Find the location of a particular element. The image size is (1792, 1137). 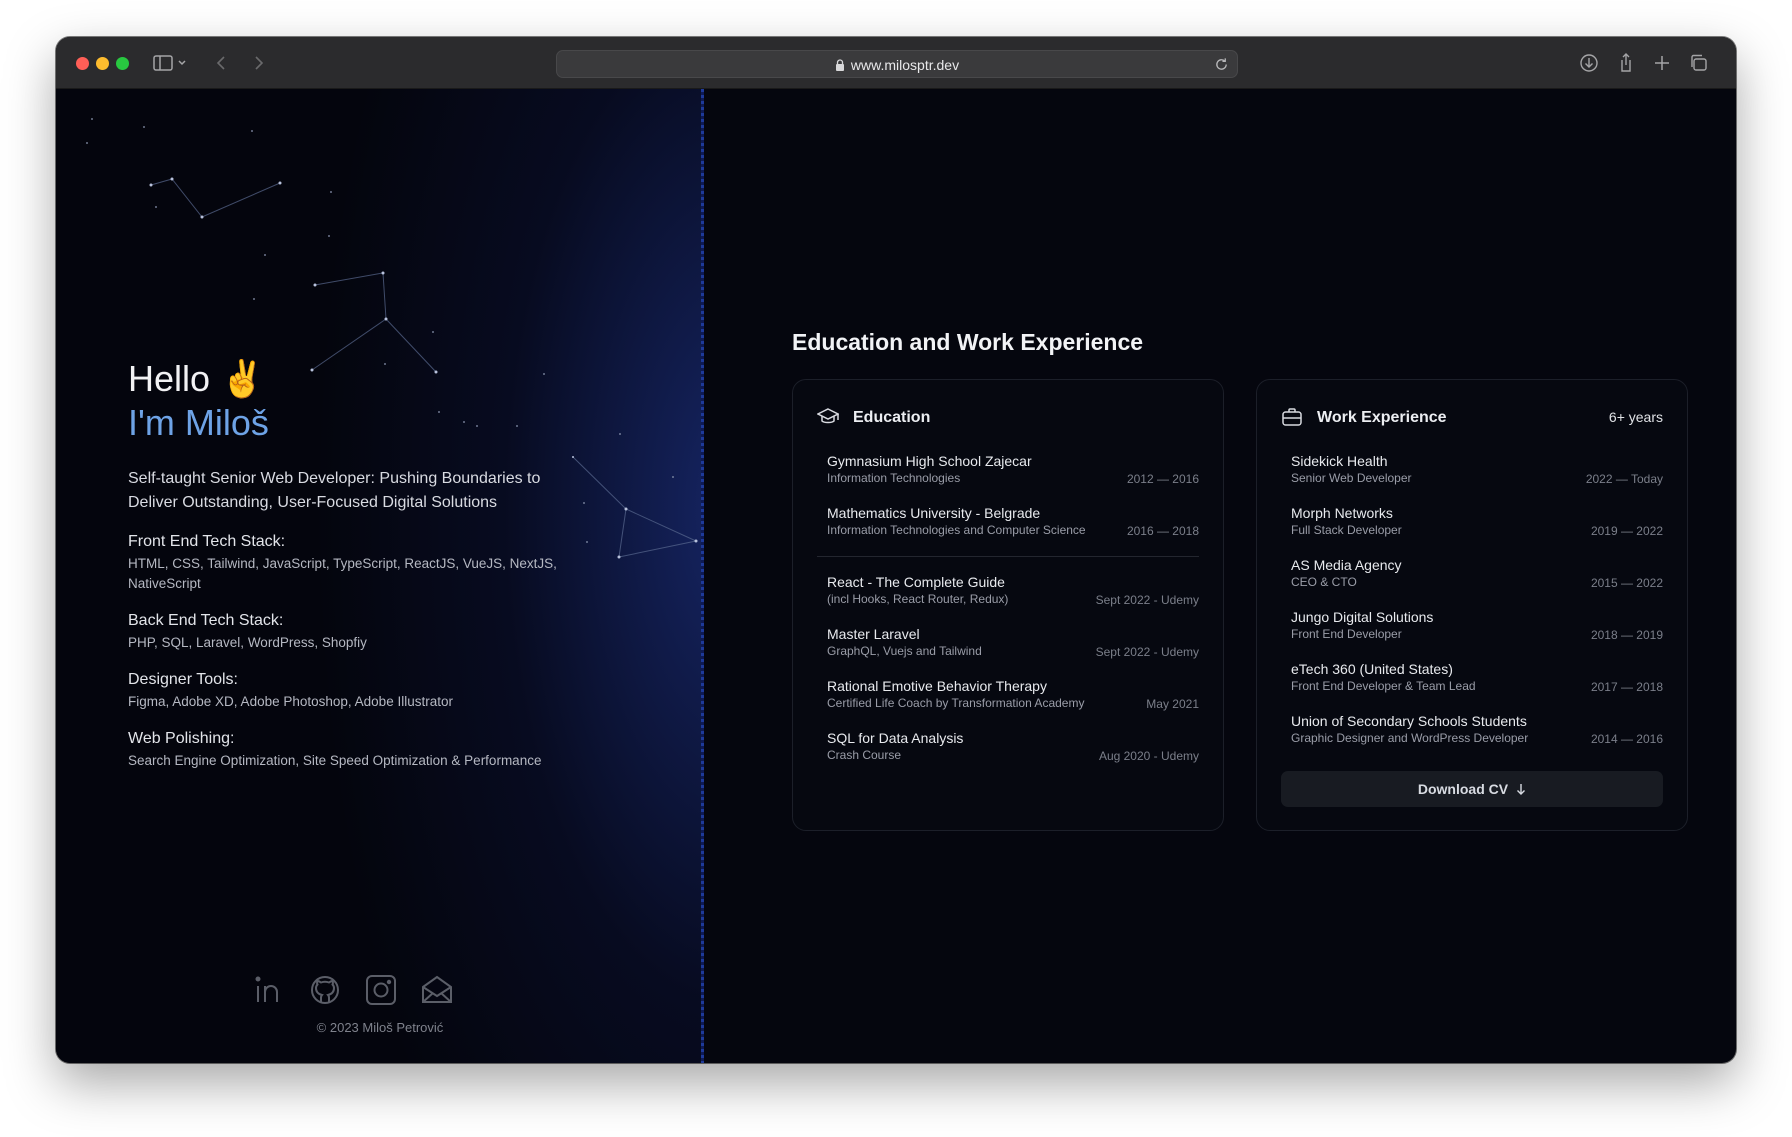

item-date: 2022 — Today is located at coordinates (1624, 479).